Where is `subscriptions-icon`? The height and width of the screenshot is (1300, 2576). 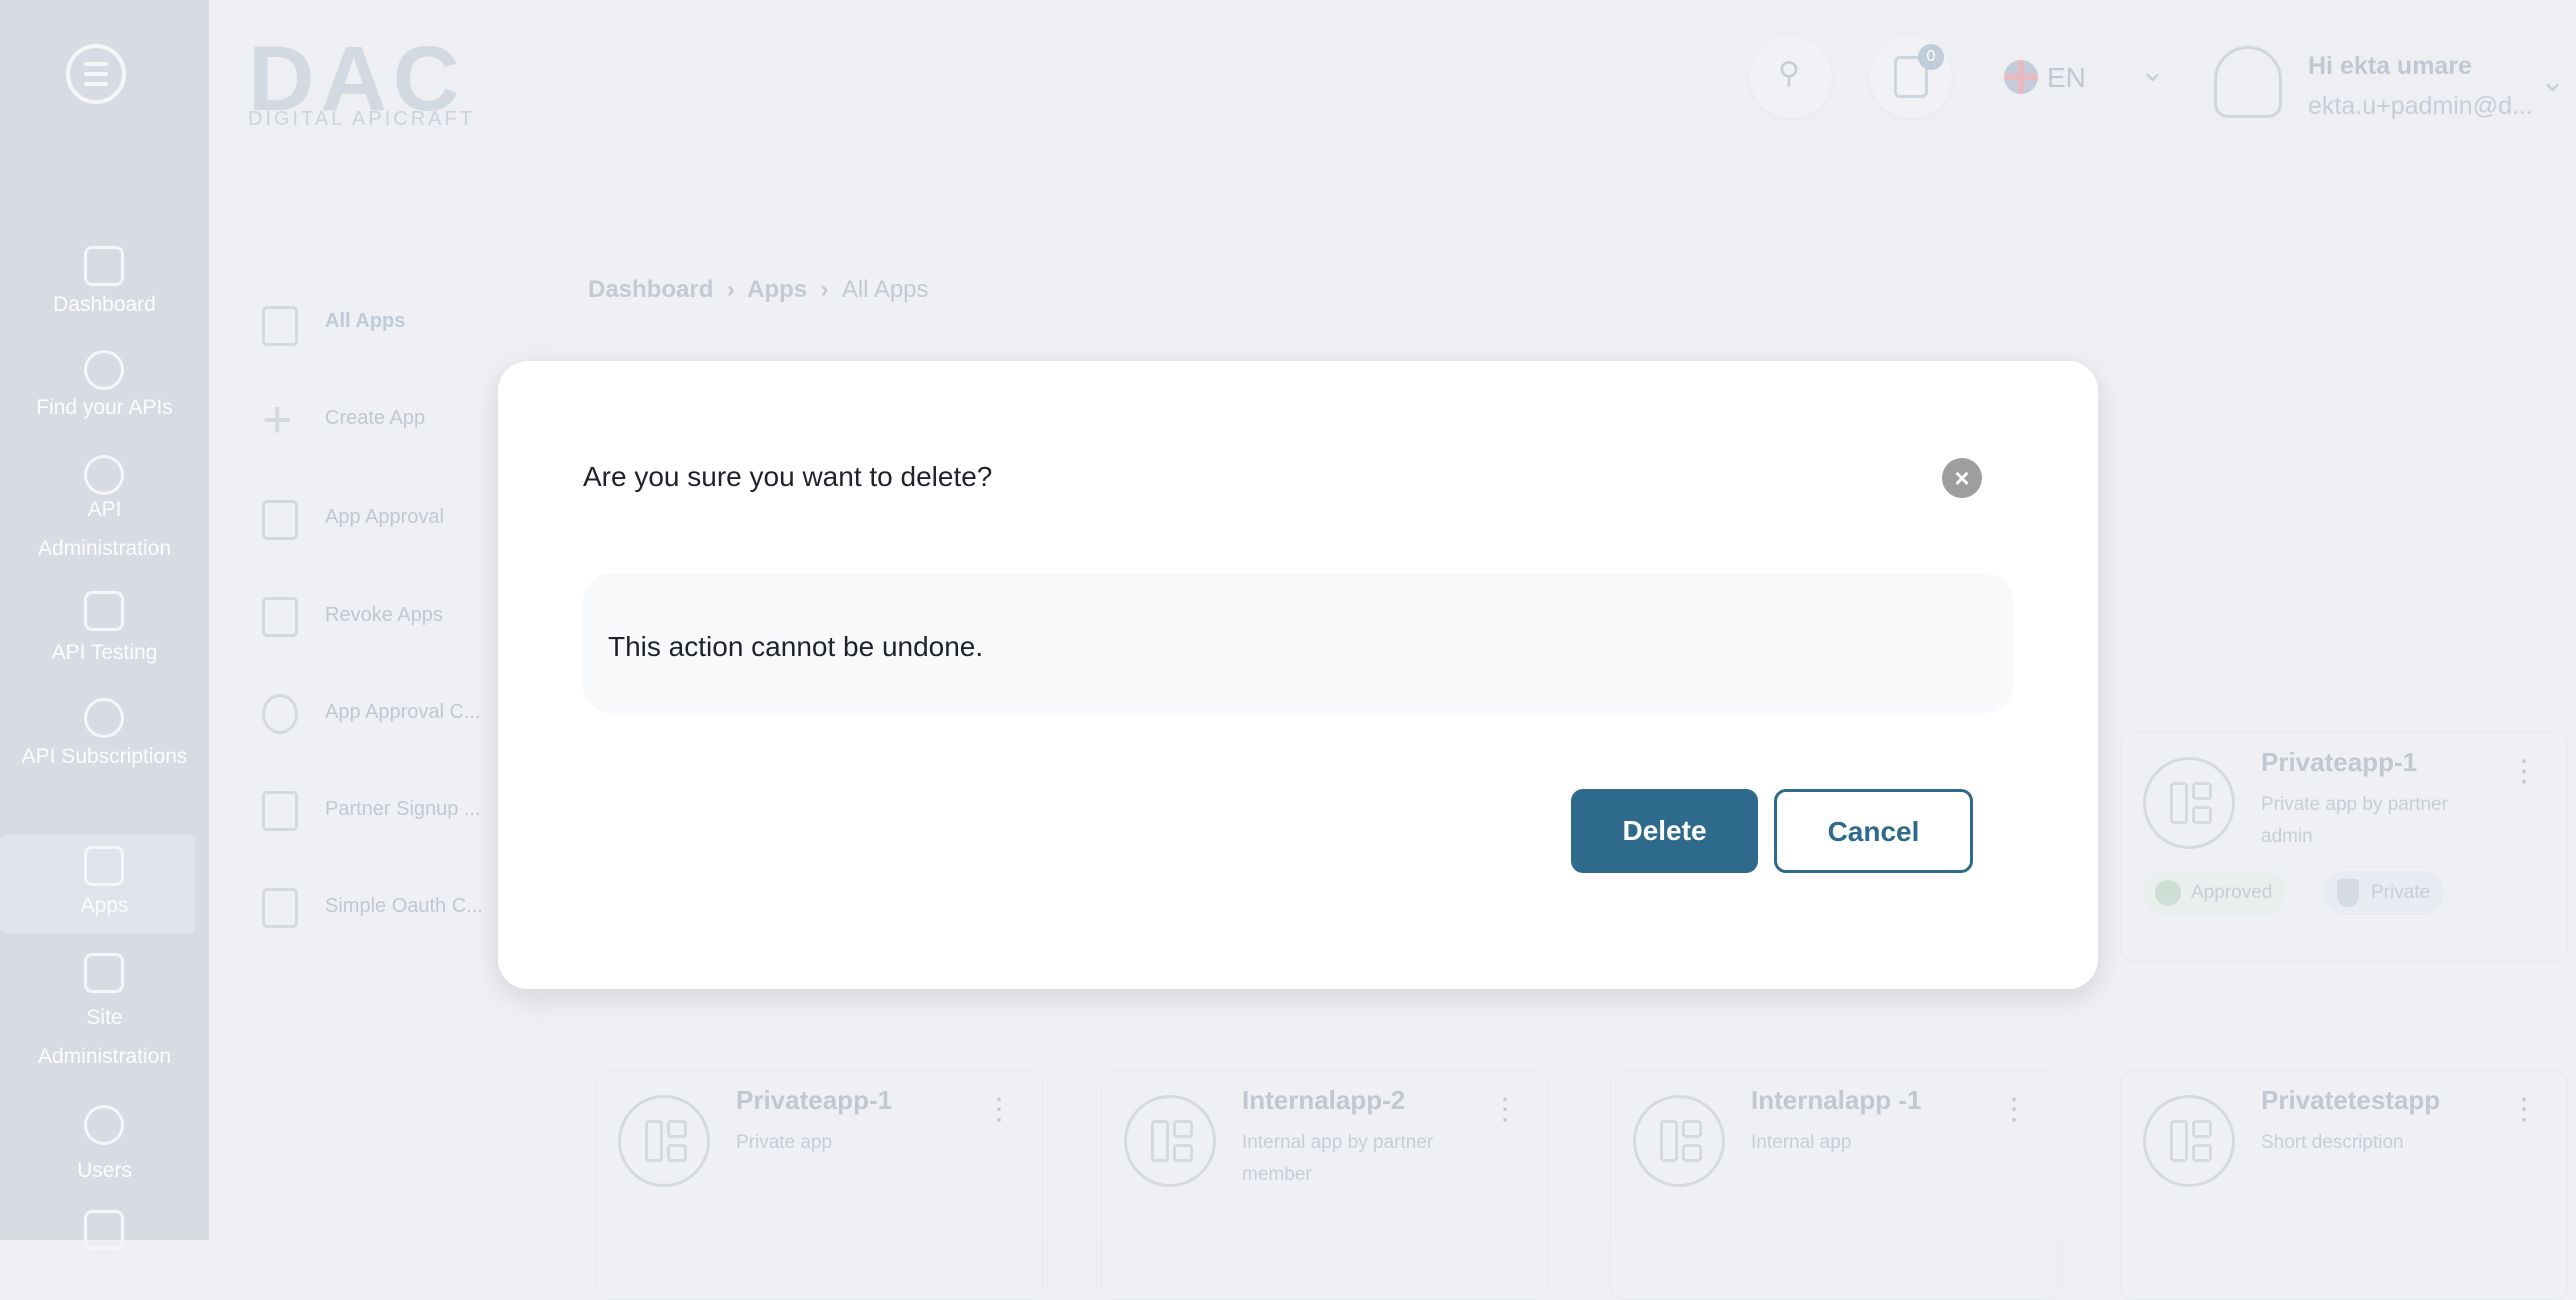
subscriptions-icon is located at coordinates (104, 718).